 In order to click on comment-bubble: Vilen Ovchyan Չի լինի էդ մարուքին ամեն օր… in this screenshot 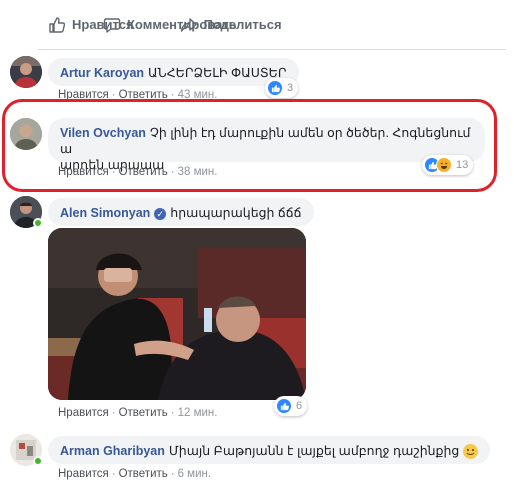, I will do `click(266, 145)`.